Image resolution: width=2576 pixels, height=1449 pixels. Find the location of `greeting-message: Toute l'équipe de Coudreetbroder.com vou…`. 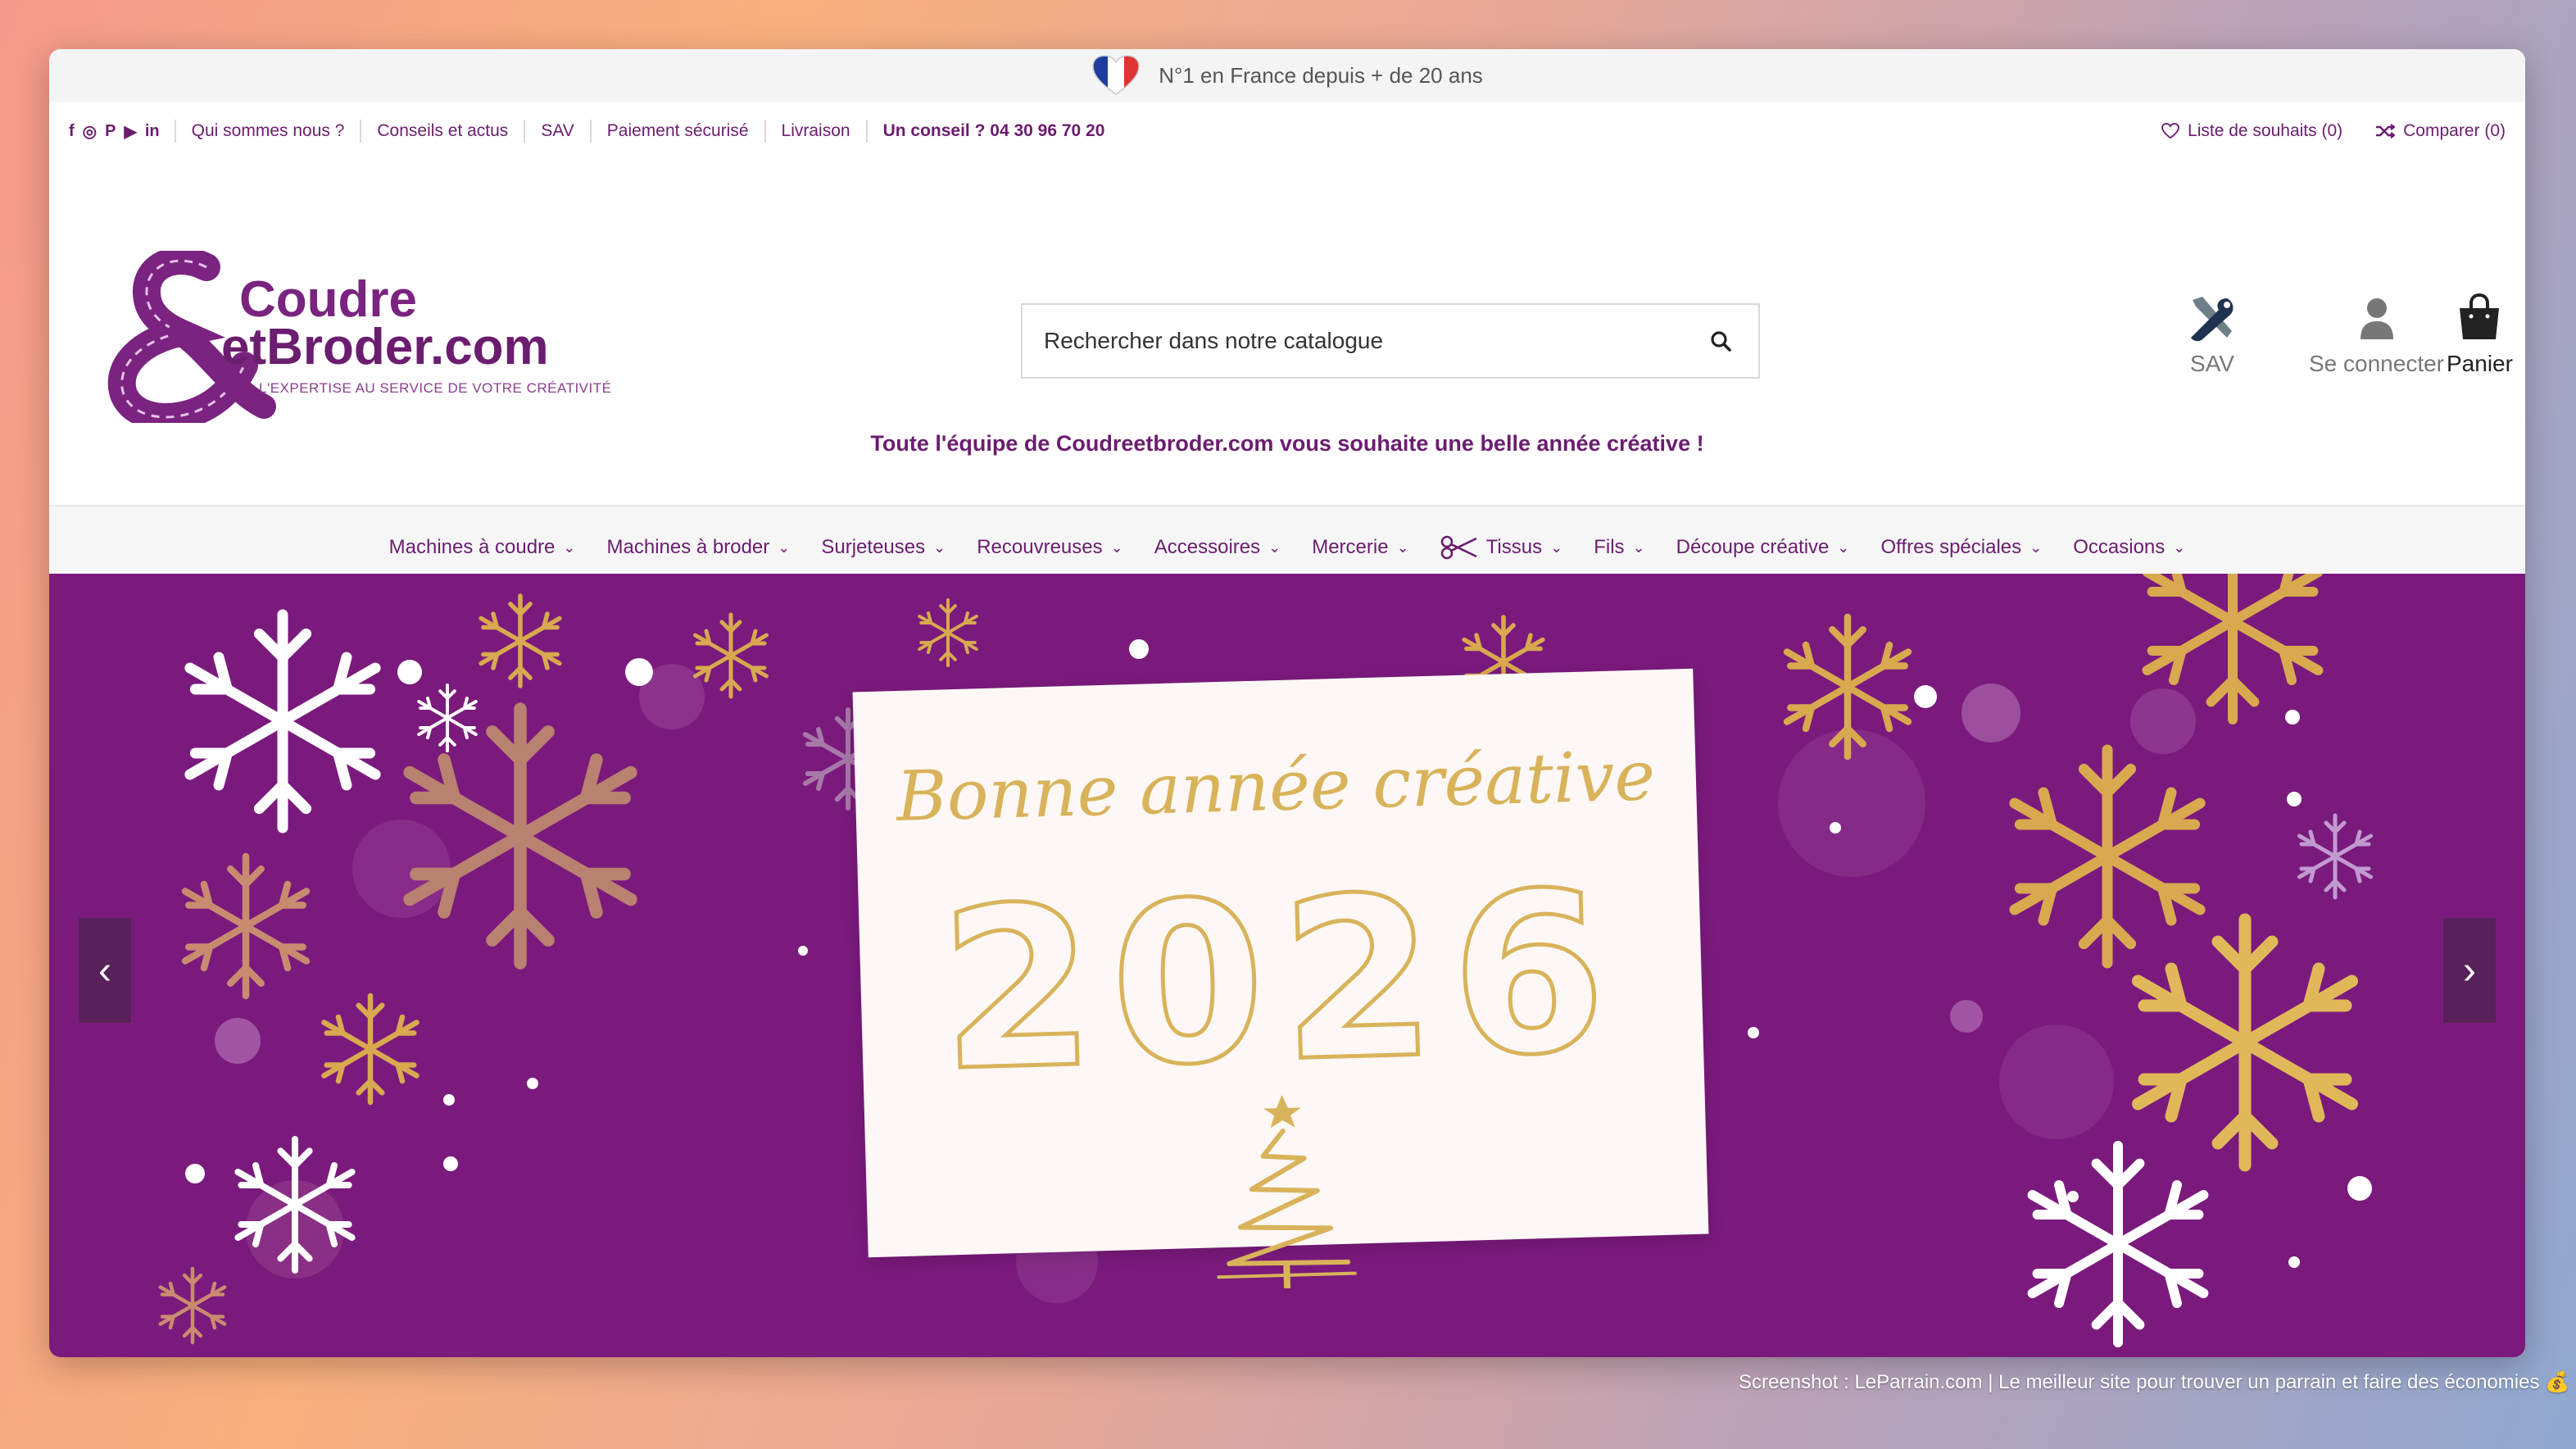

greeting-message: Toute l'équipe de Coudreetbroder.com vou… is located at coordinates (1287, 443).